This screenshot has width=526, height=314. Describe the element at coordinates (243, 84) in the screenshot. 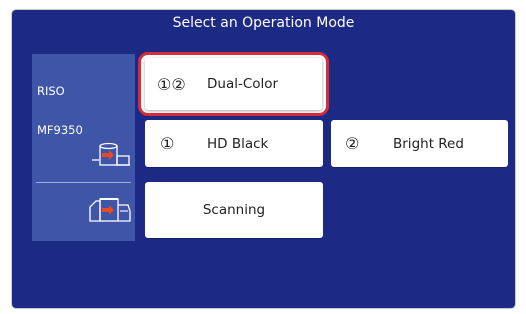

I see `dual-color-label: Dual-Color` at that location.